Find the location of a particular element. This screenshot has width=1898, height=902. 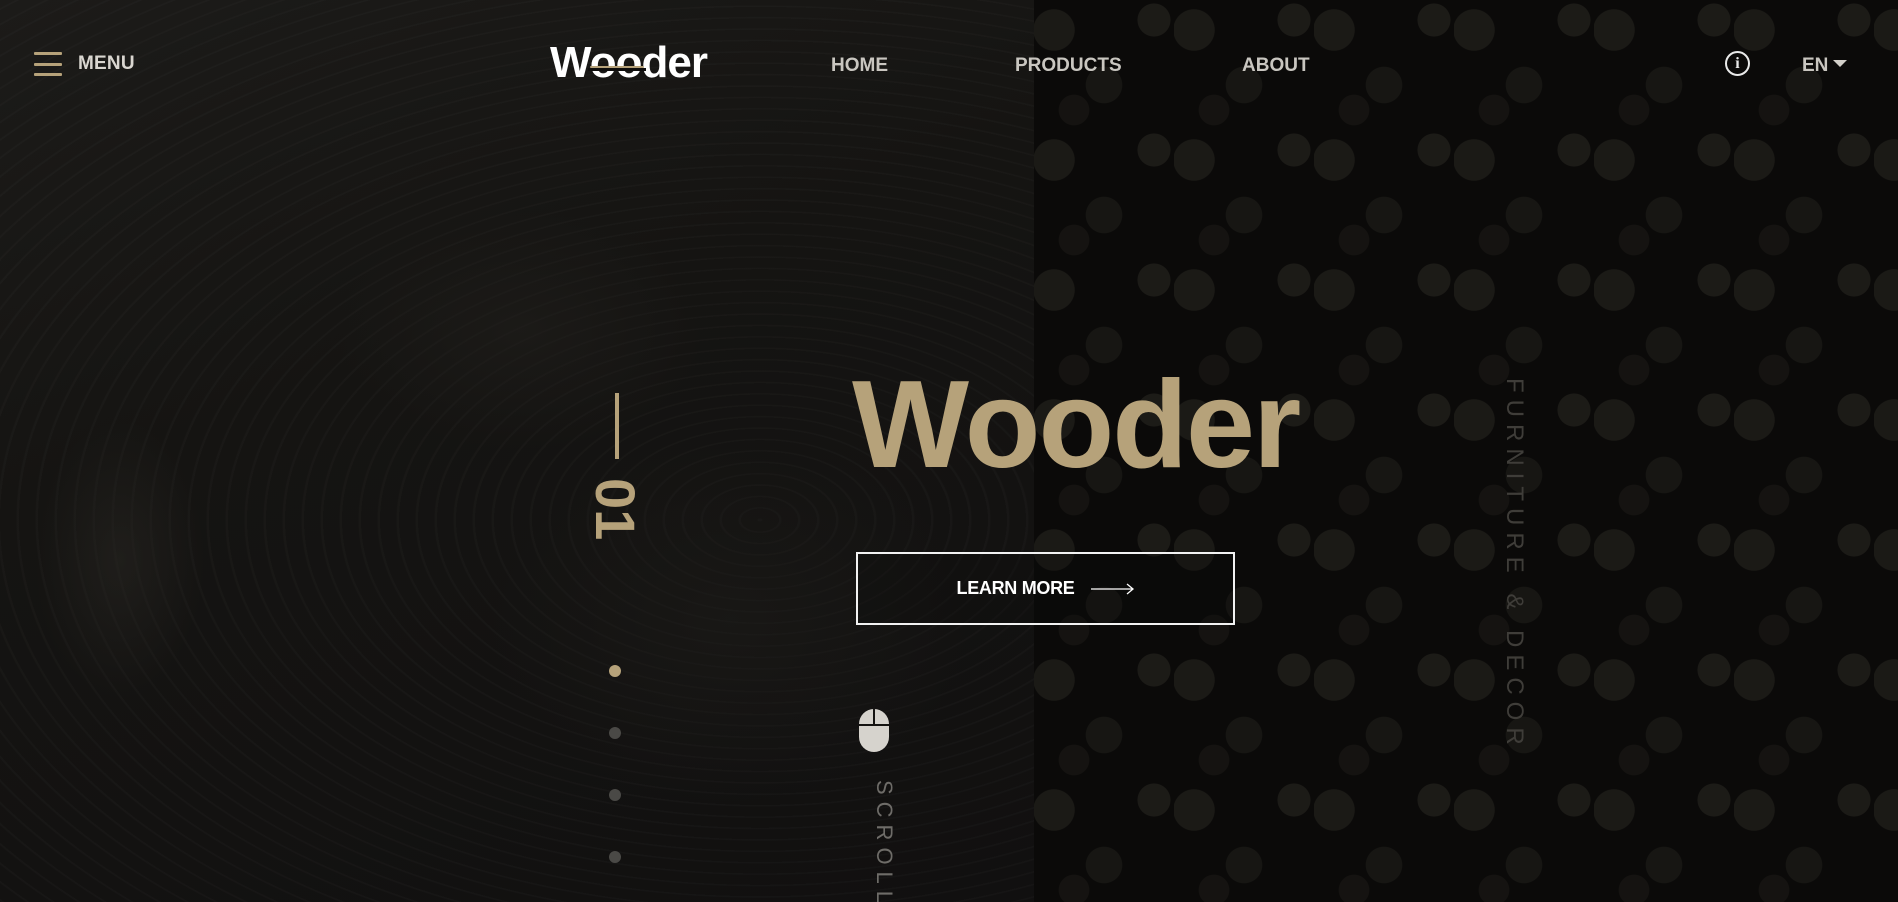

learn-more-button: LEARN MORE is located at coordinates (1045, 588).